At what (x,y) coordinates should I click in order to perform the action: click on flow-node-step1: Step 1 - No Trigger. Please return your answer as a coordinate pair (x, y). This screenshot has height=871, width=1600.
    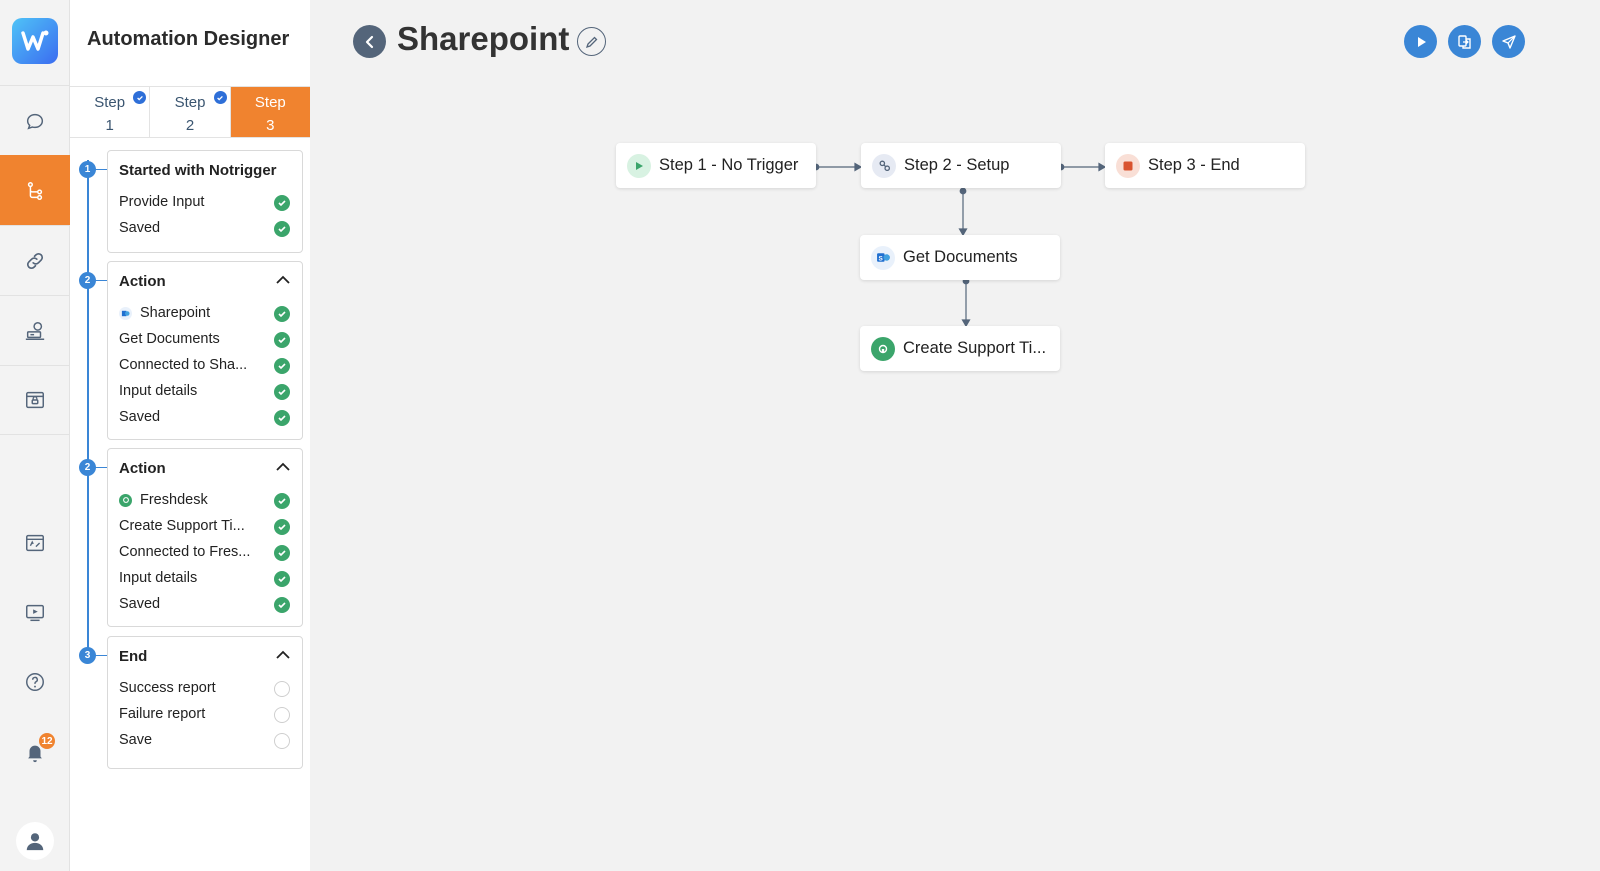
    Looking at the image, I should click on (716, 165).